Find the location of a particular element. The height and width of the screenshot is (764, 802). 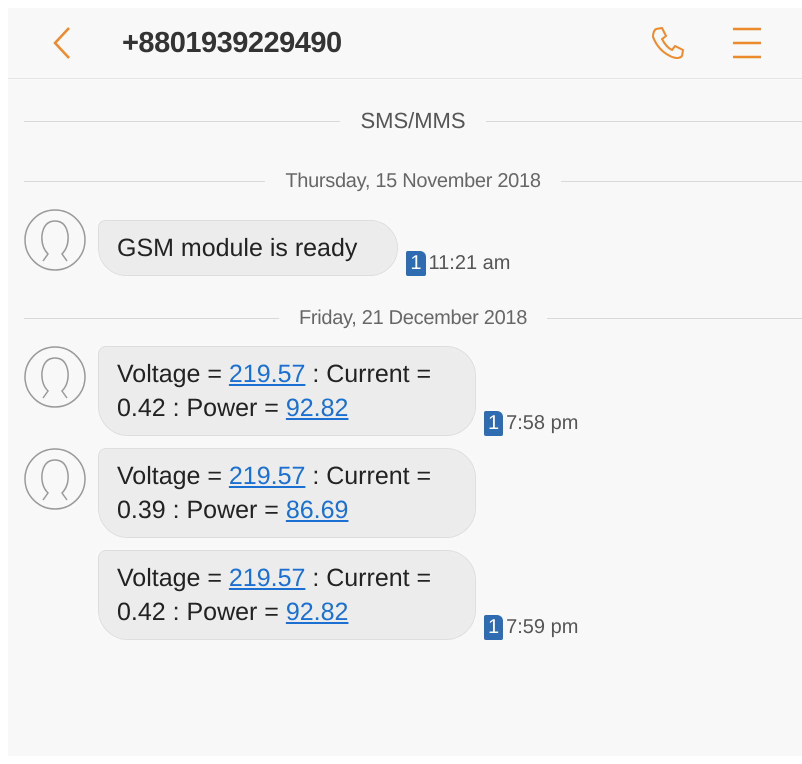

date-label: Thursday, 15 November 2018 is located at coordinates (413, 181).